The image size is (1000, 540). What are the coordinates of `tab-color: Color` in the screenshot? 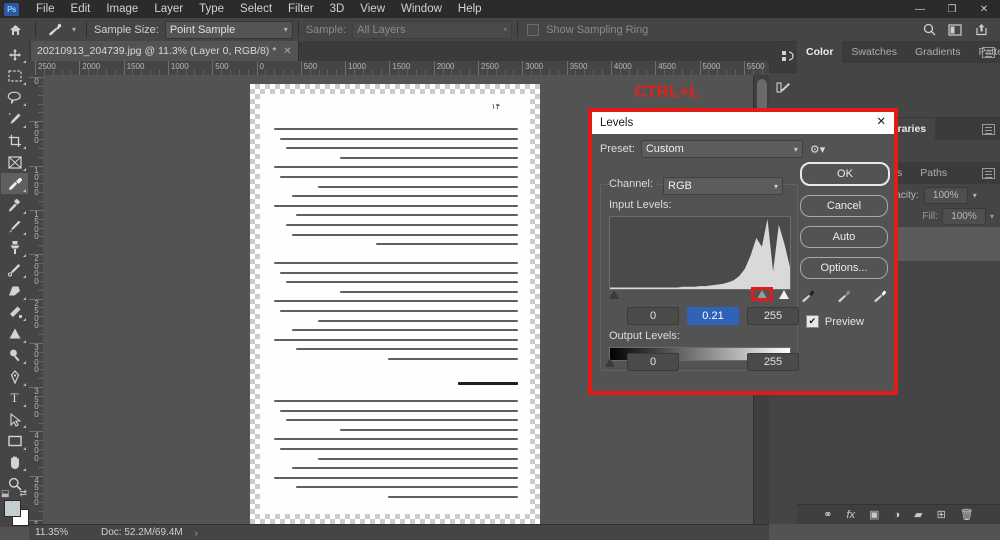 It's located at (820, 52).